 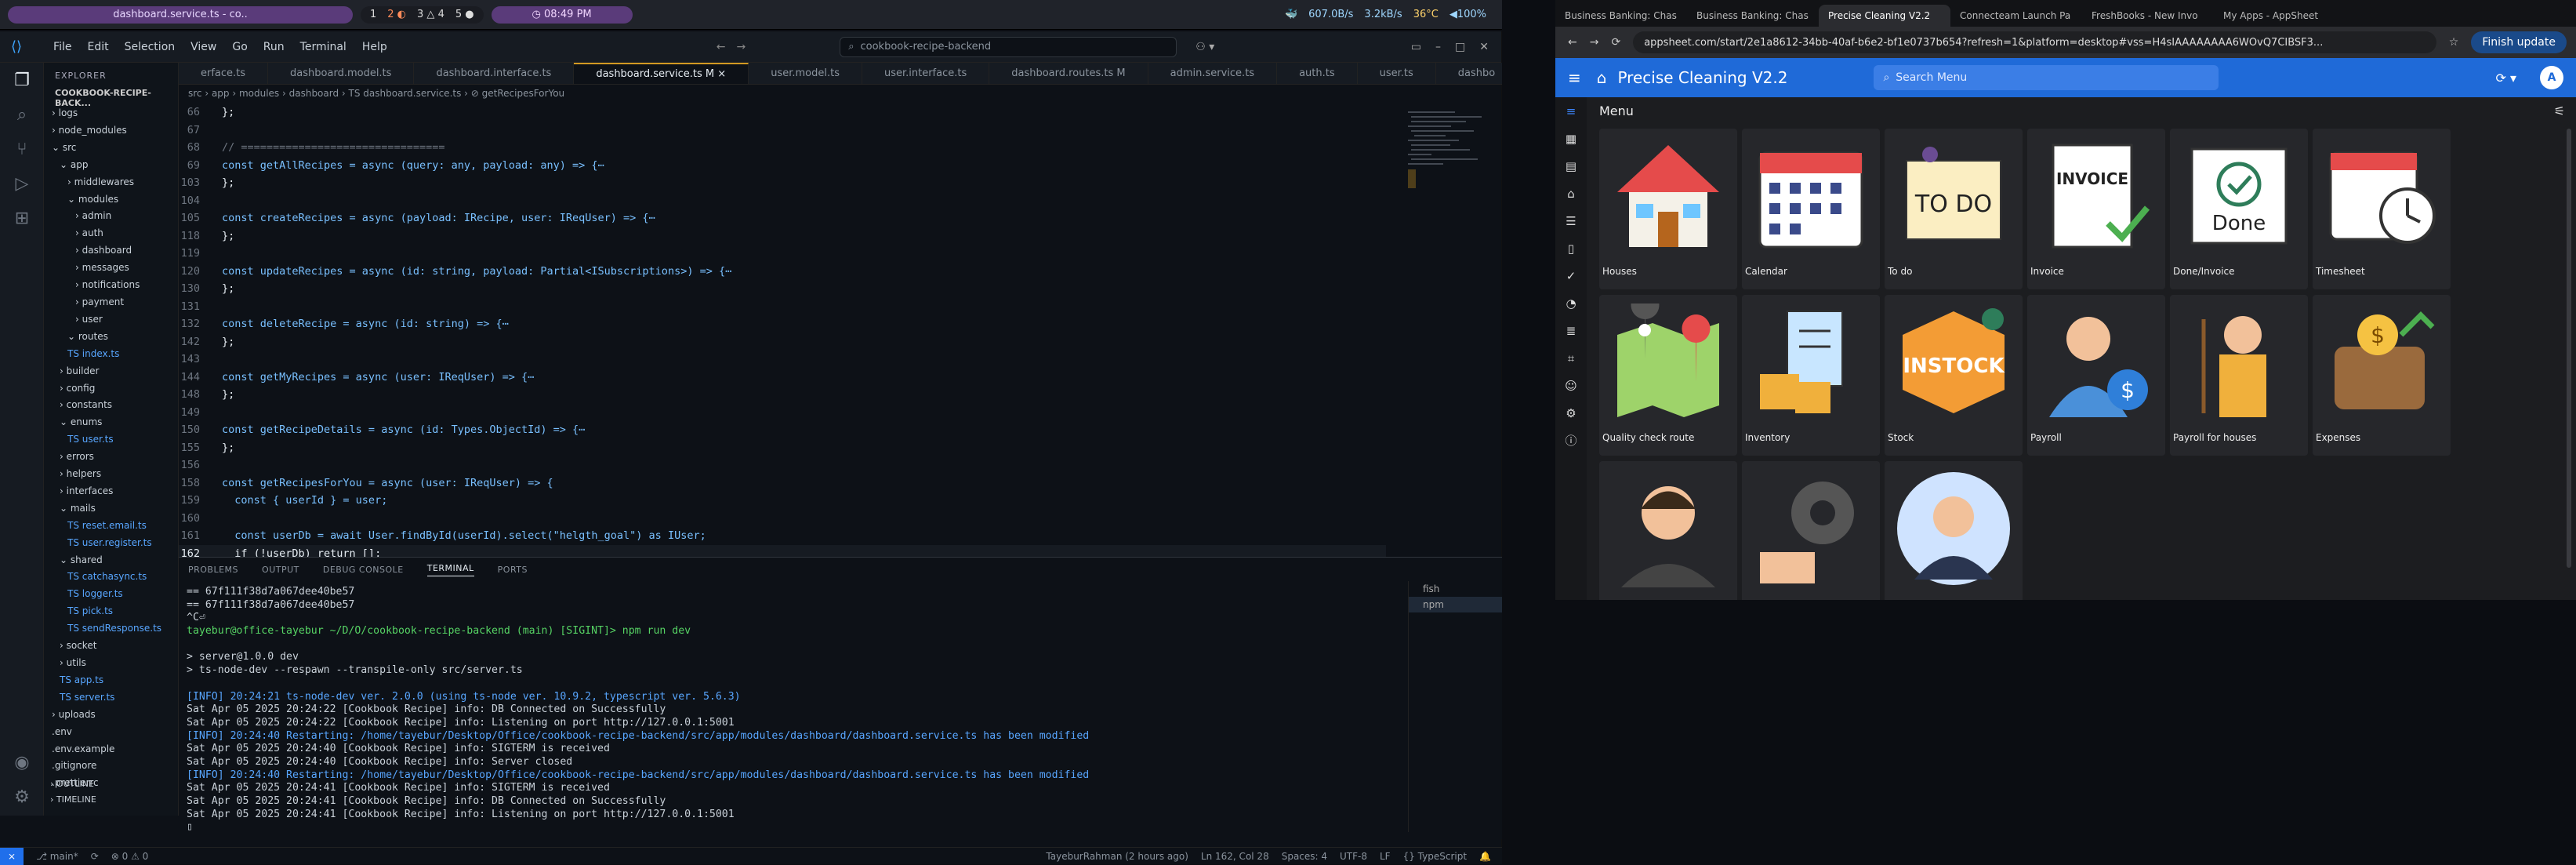 What do you see at coordinates (111, 560) in the screenshot?
I see `tree-item: ⌄ shared` at bounding box center [111, 560].